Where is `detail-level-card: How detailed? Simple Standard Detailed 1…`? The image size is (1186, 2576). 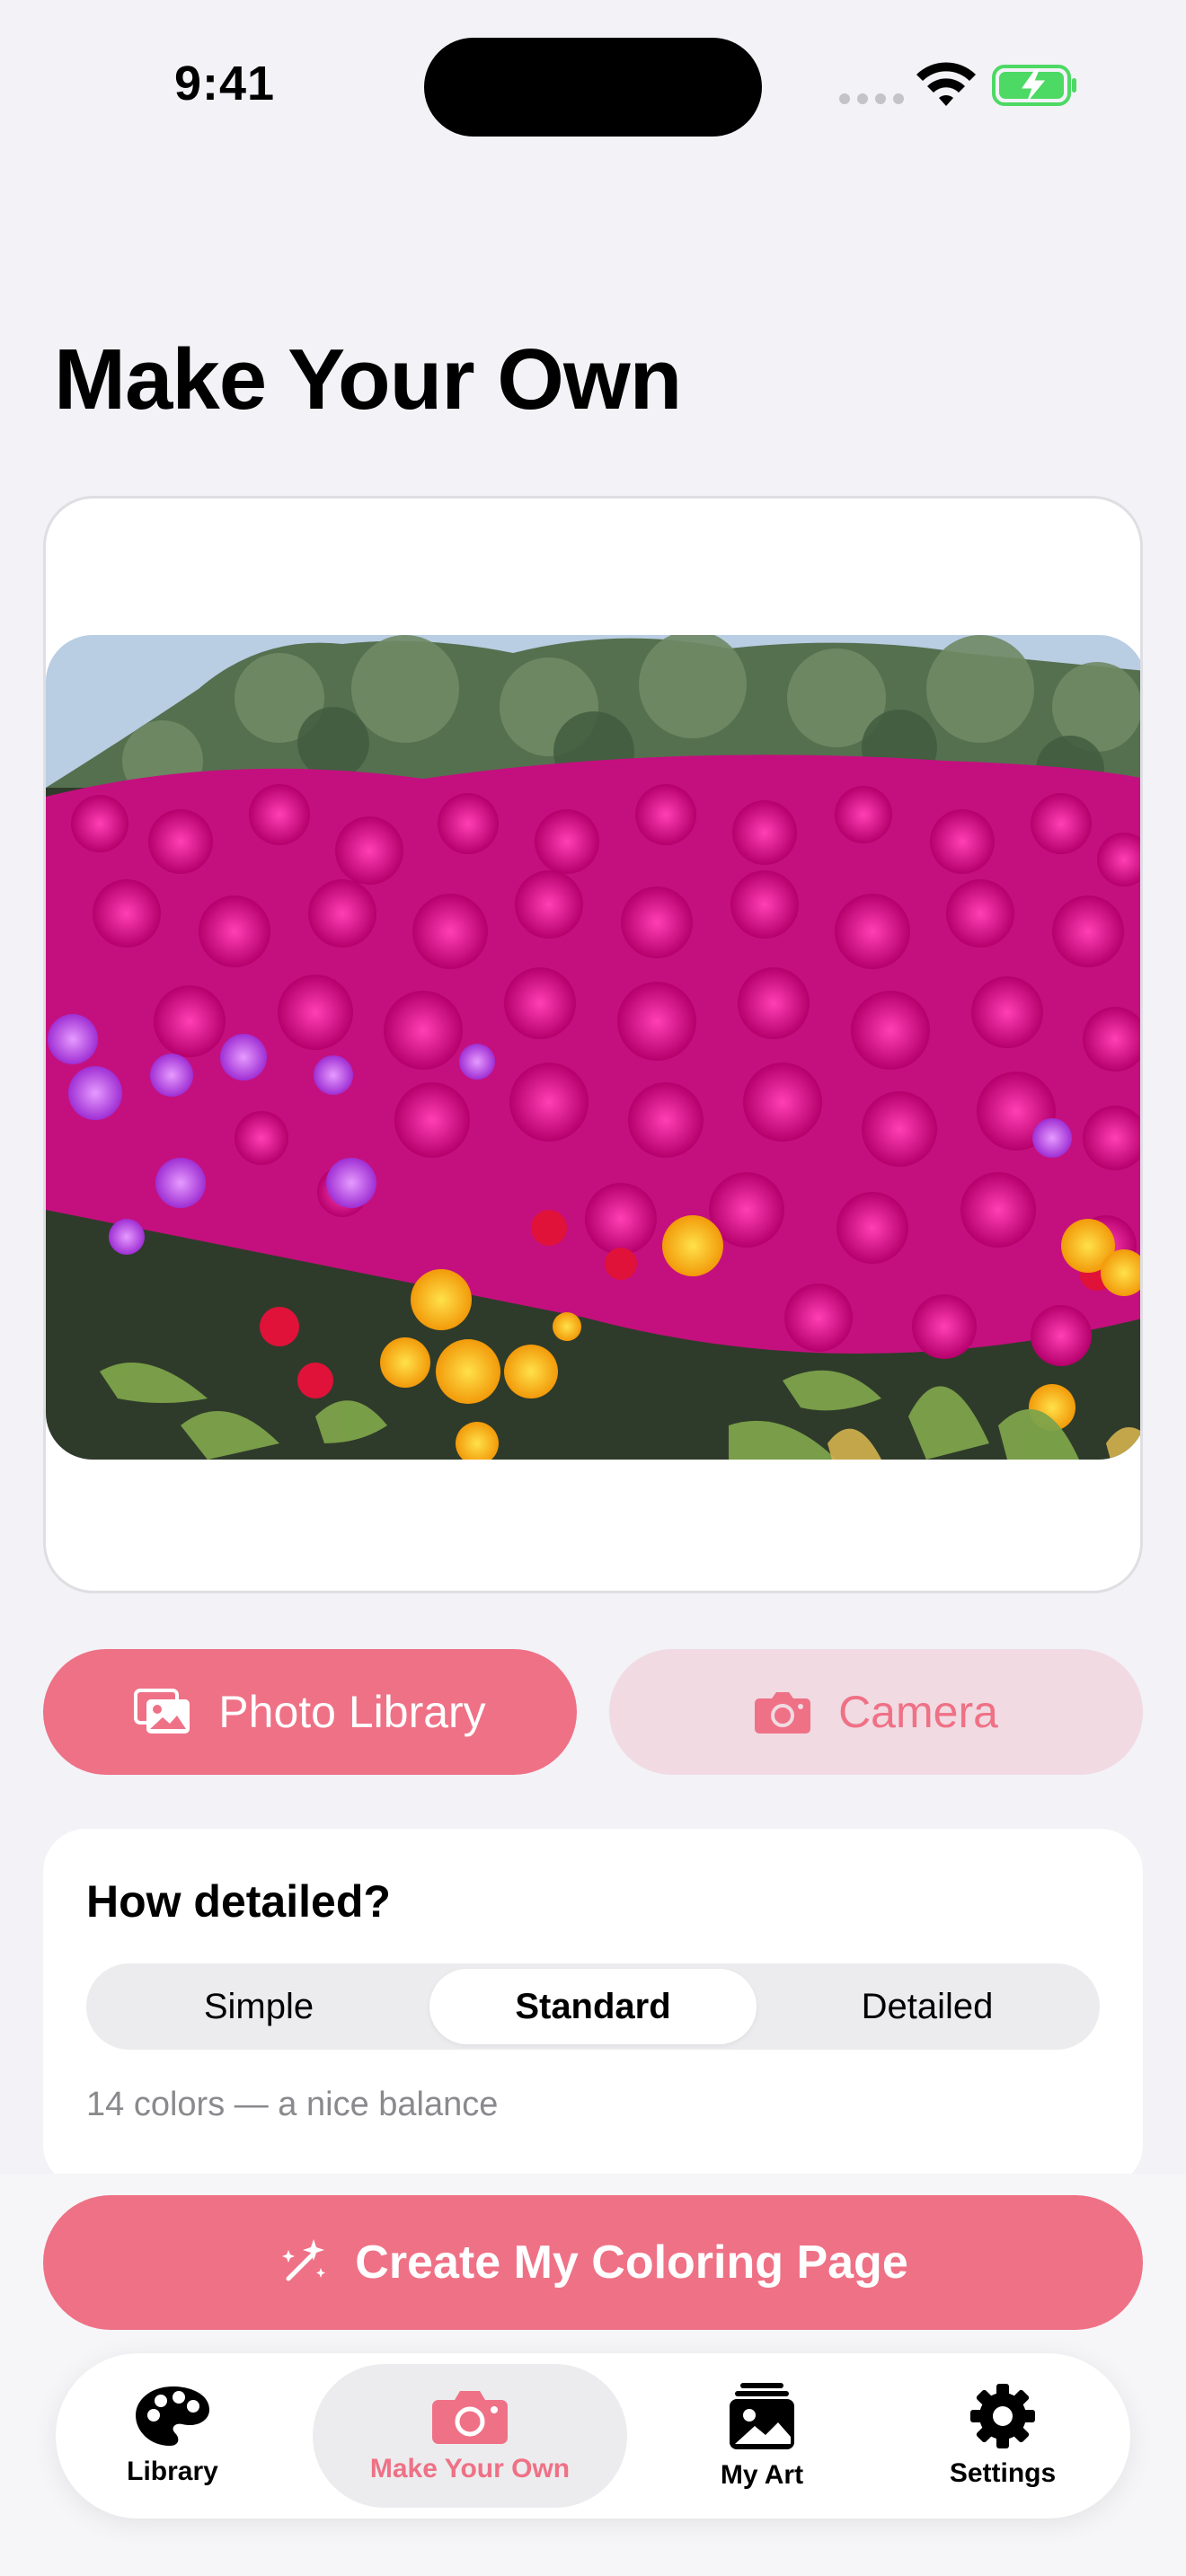
detail-level-card: How detailed? Simple Standard Detailed 1… is located at coordinates (593, 2008).